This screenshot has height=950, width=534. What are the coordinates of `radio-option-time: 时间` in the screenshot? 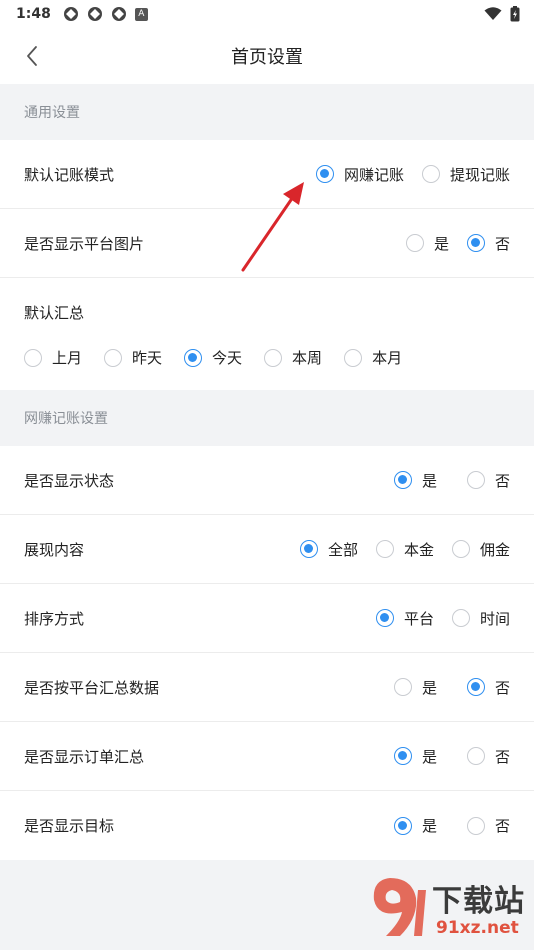 It's located at (480, 618).